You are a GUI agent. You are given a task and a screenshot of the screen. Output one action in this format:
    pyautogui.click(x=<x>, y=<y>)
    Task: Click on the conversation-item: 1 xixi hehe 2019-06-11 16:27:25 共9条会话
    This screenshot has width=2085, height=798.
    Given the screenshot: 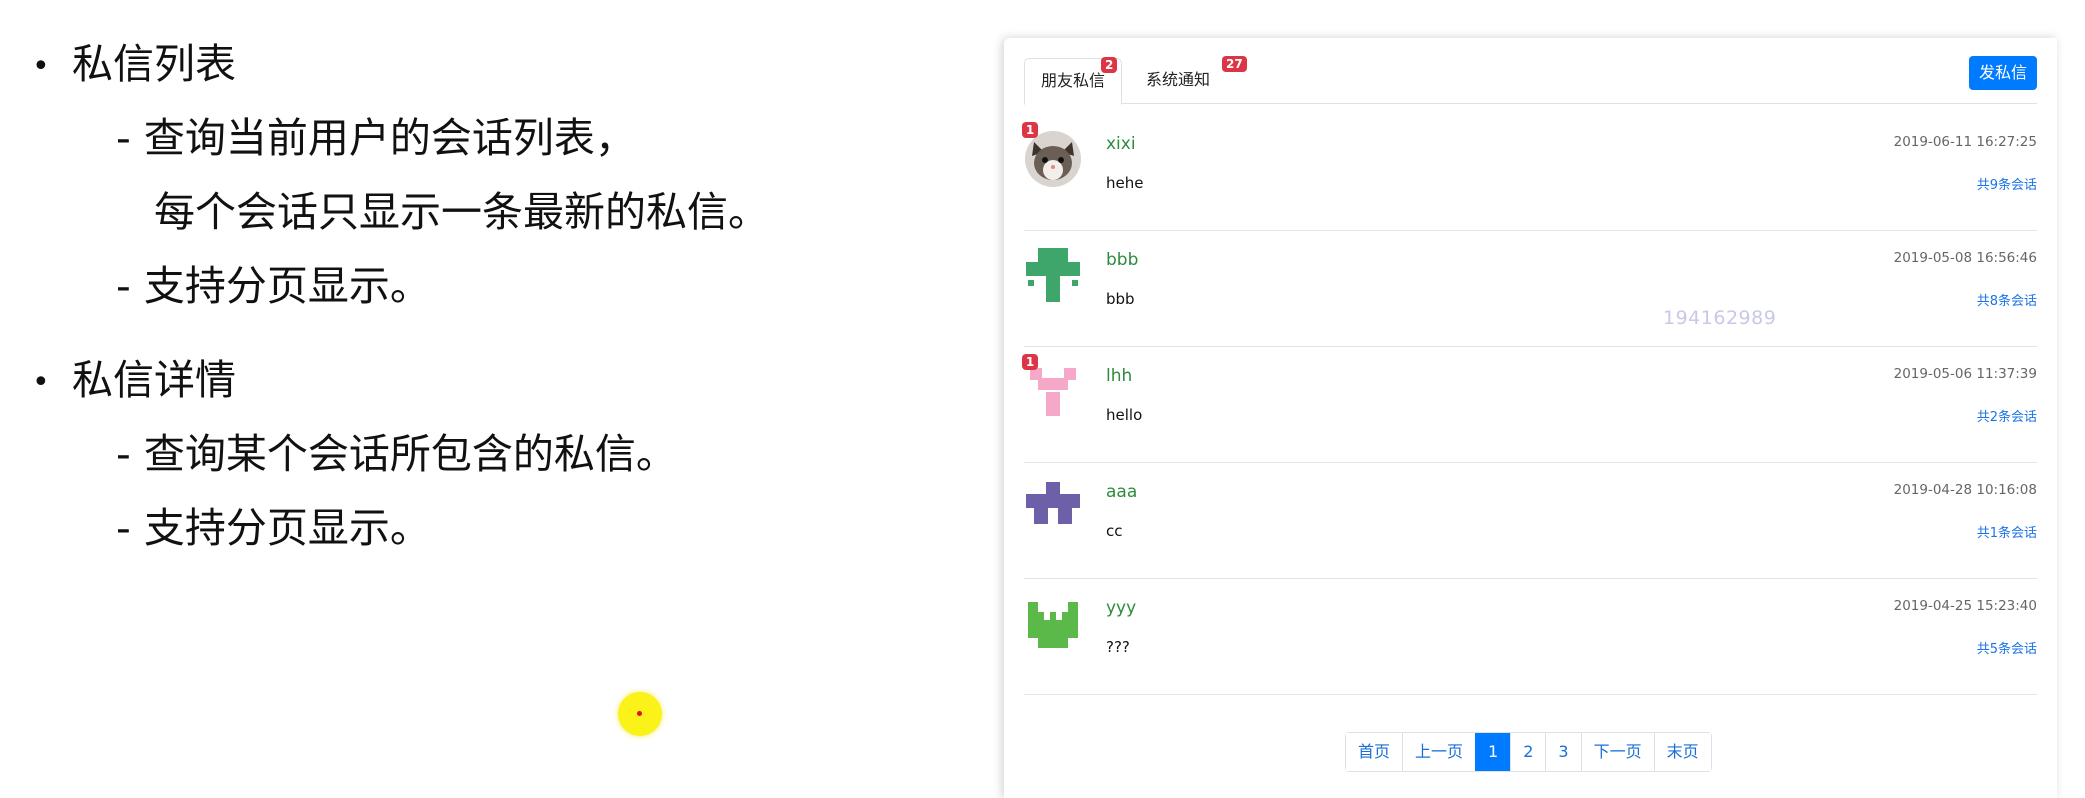 What is the action you would take?
    pyautogui.click(x=1529, y=172)
    